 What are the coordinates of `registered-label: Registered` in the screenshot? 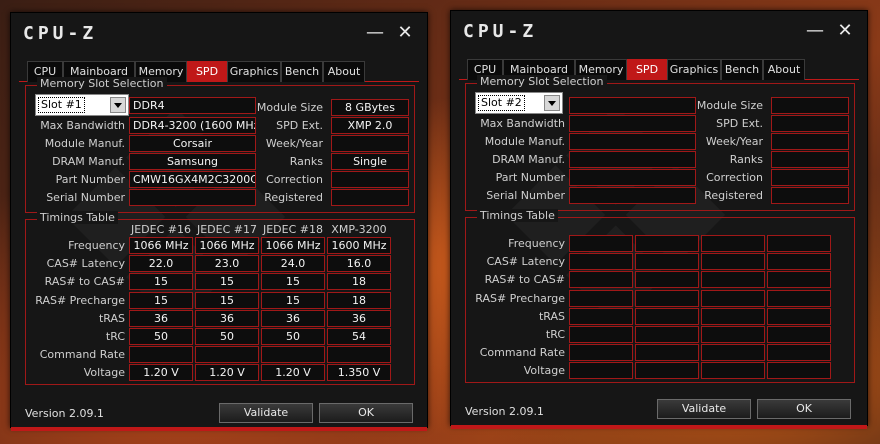 It's located at (293, 197).